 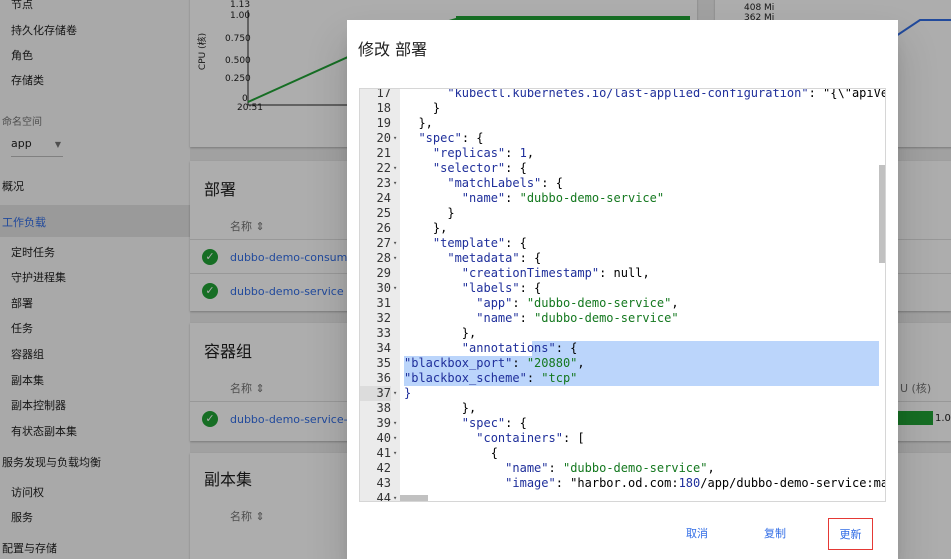 I want to click on editor-line: 19 },, so click(x=620, y=123).